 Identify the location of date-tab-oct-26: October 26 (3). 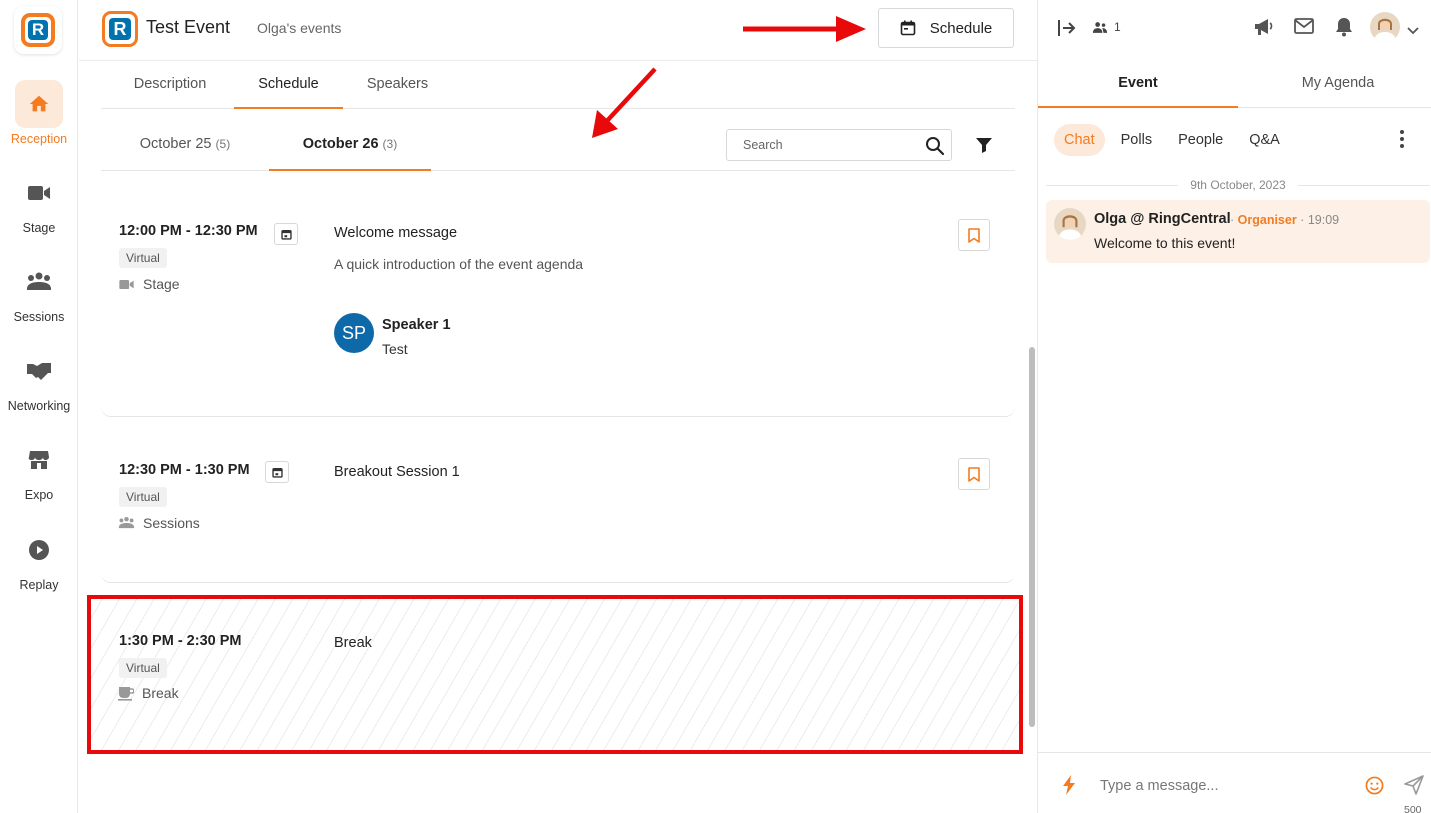
(350, 144).